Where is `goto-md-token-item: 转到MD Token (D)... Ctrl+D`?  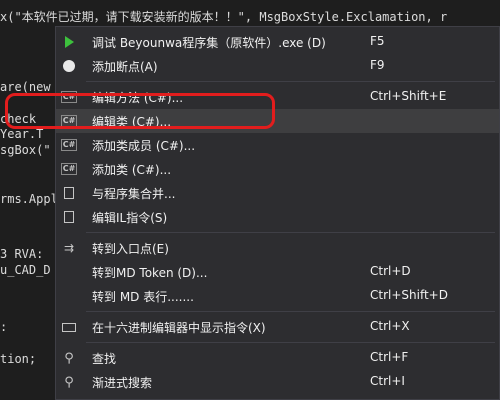 goto-md-token-item: 转到MD Token (D)... Ctrl+D is located at coordinates (277, 272).